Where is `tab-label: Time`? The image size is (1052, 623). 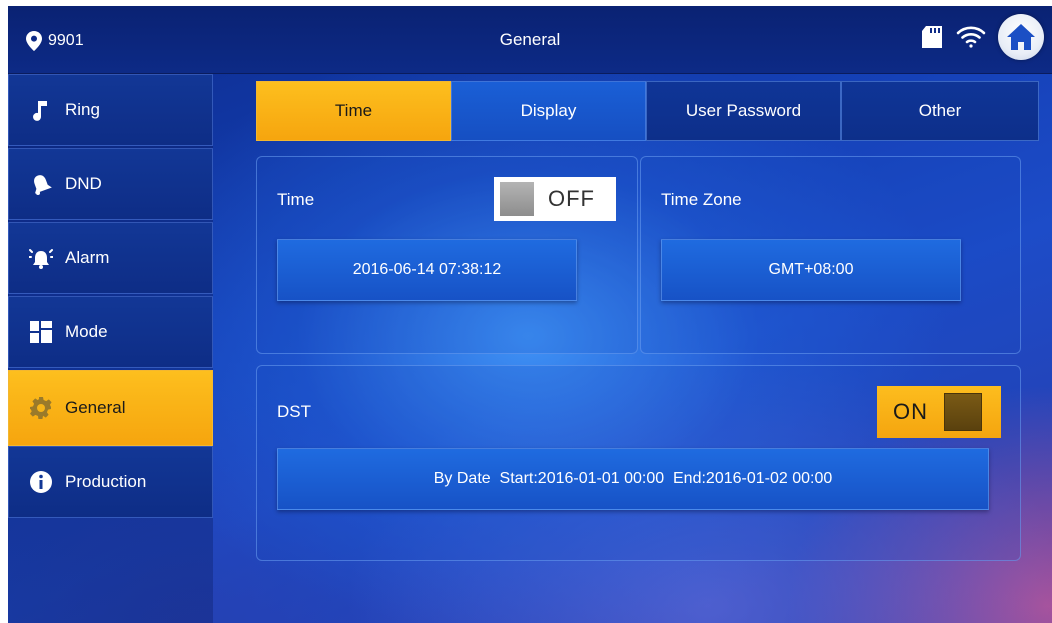 tab-label: Time is located at coordinates (353, 110).